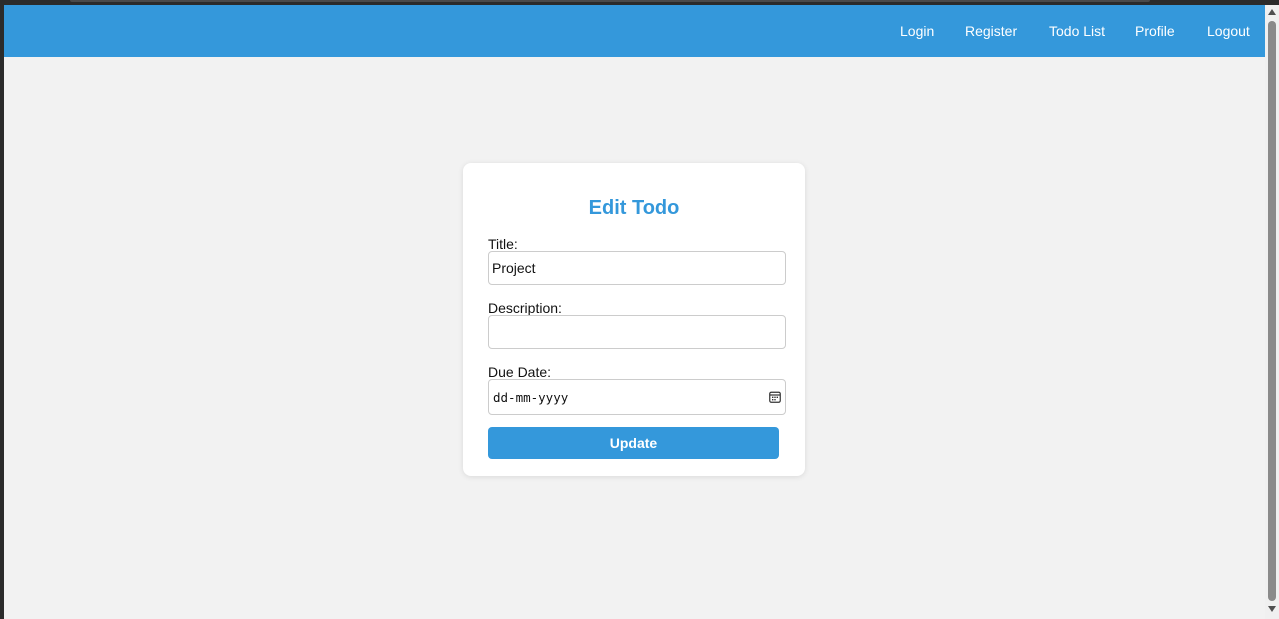 The width and height of the screenshot is (1279, 619). What do you see at coordinates (637, 332) in the screenshot?
I see `description-input` at bounding box center [637, 332].